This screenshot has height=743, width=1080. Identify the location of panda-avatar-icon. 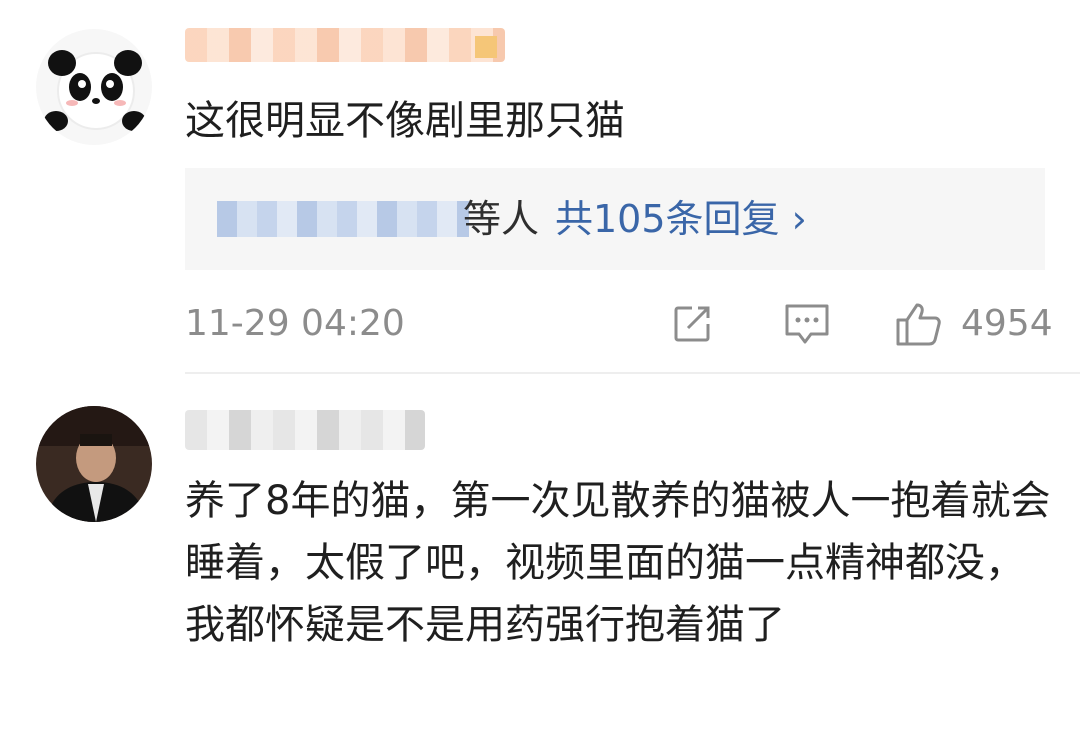
(94, 87).